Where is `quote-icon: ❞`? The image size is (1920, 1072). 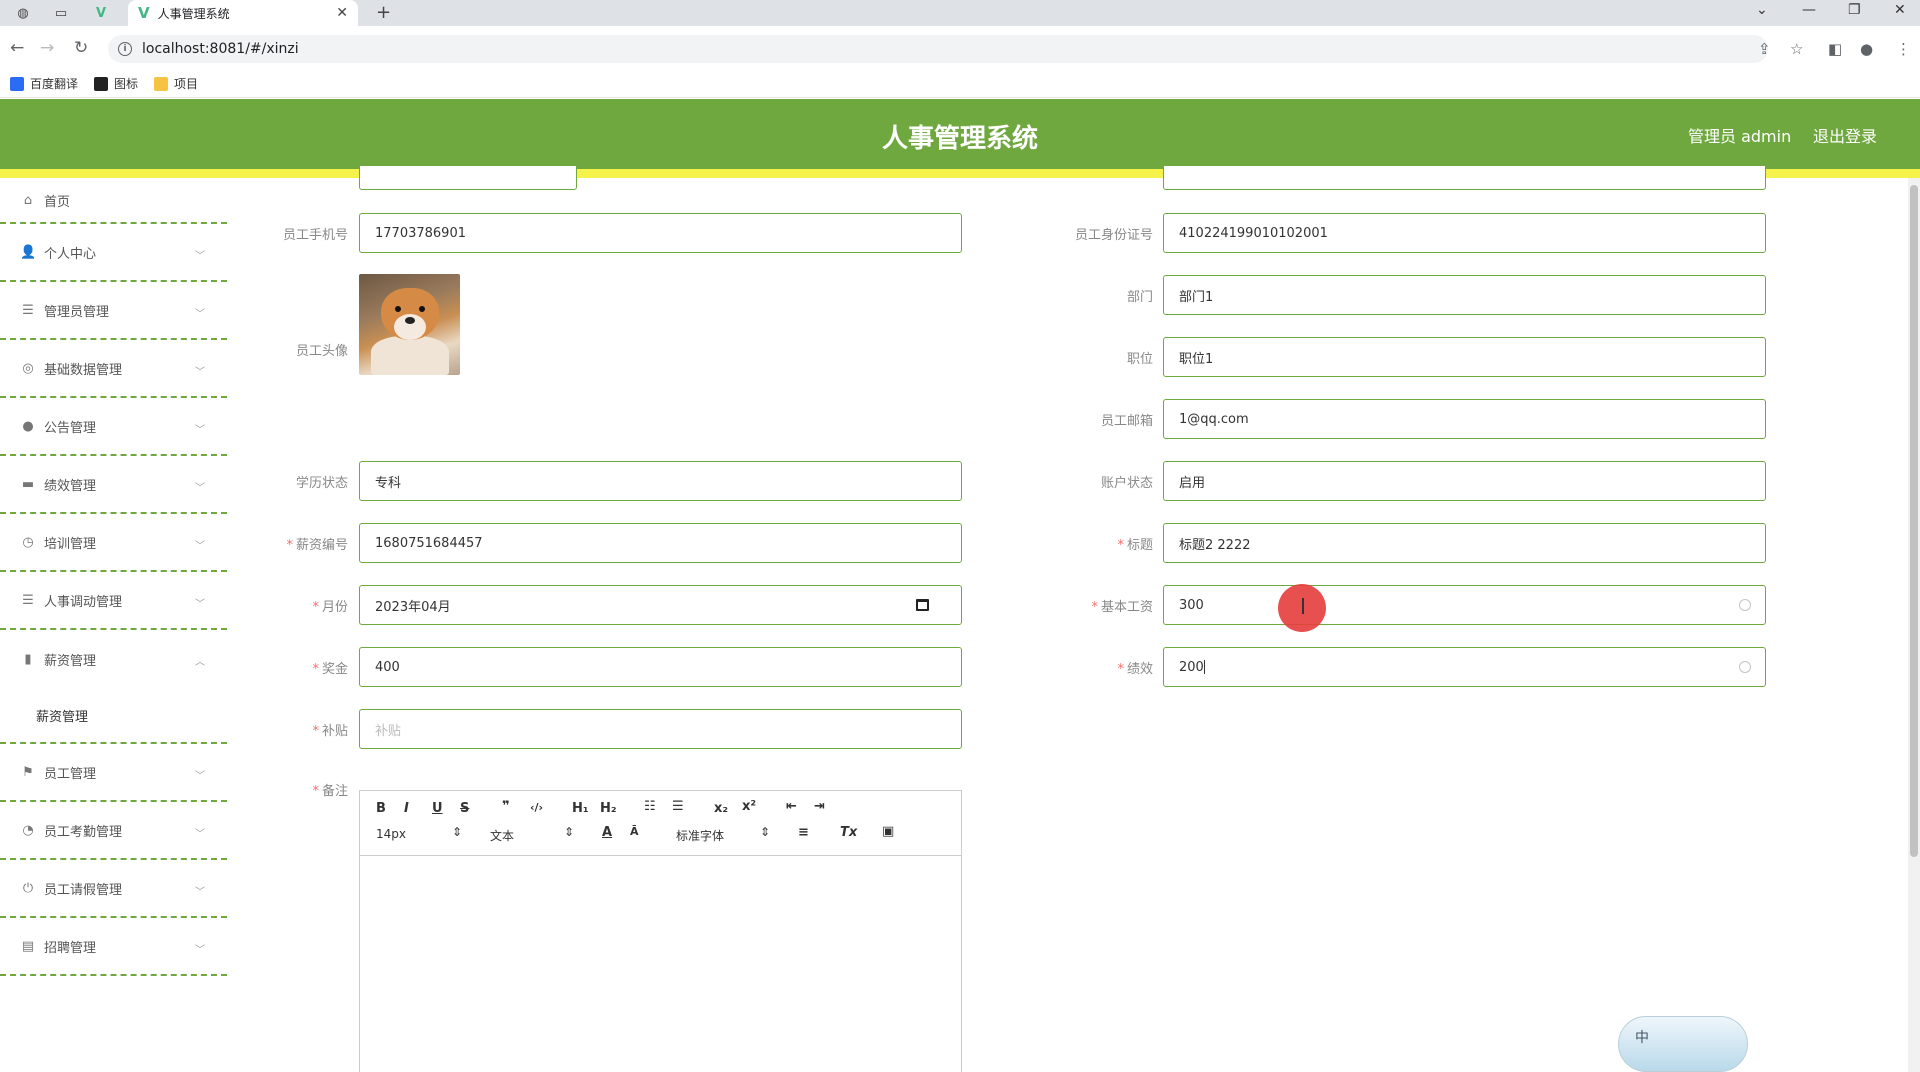
quote-icon: ❞ is located at coordinates (506, 806).